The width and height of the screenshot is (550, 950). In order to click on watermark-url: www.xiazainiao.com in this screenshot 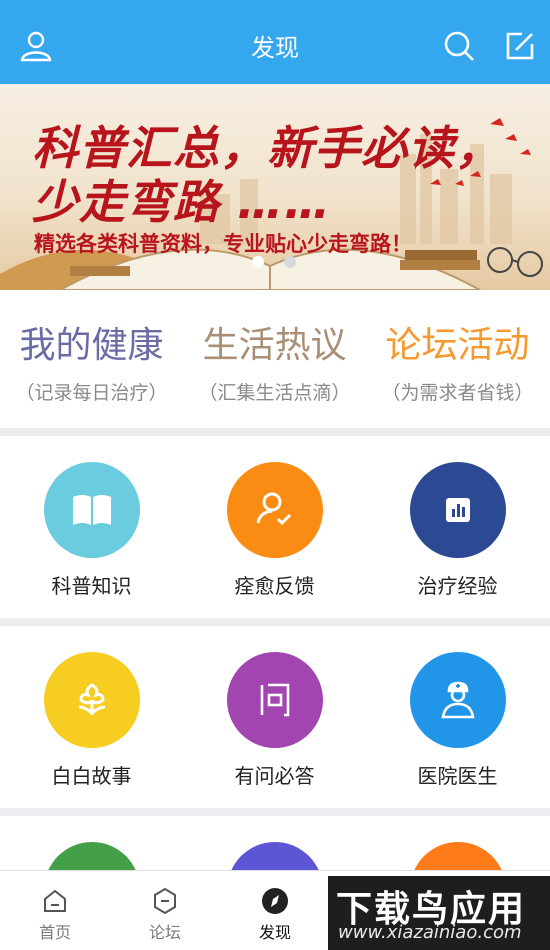, I will do `click(430, 932)`.